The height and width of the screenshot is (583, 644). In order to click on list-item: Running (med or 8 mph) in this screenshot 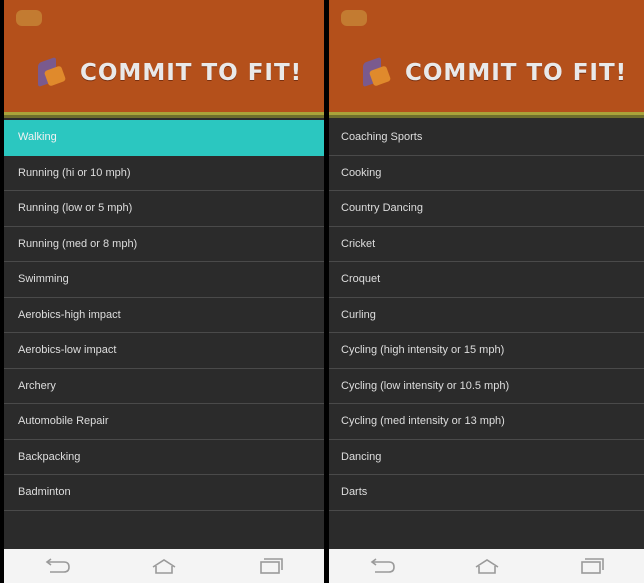, I will do `click(164, 244)`.